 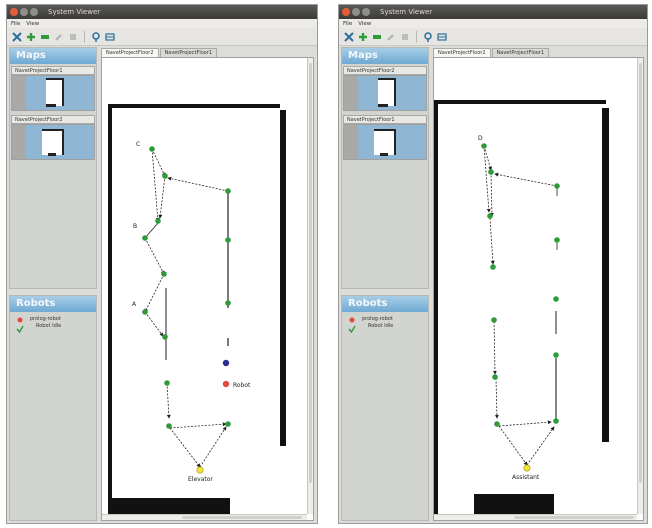 What do you see at coordinates (20, 326) in the screenshot?
I see `robot-status-icons` at bounding box center [20, 326].